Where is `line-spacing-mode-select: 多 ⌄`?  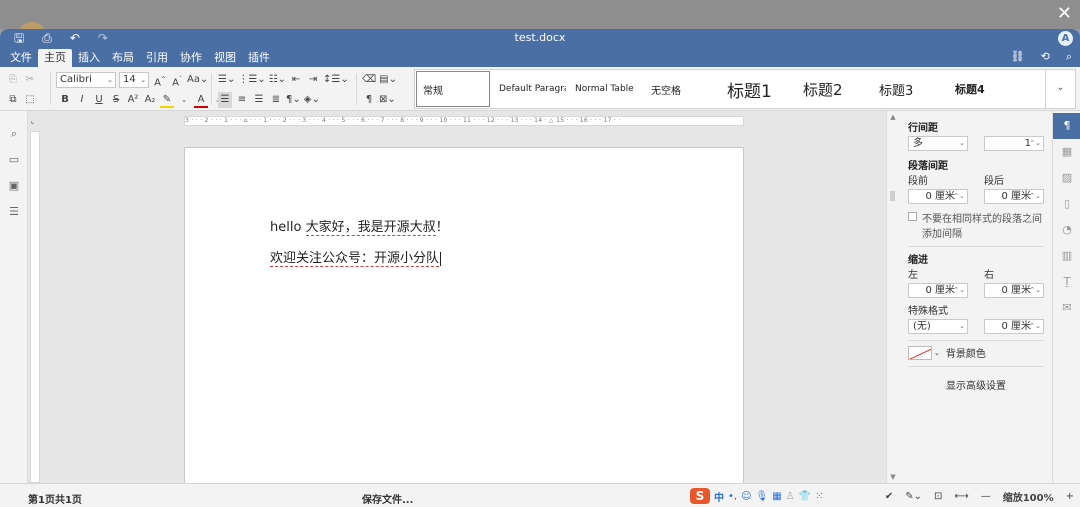 line-spacing-mode-select: 多 ⌄ is located at coordinates (938, 143).